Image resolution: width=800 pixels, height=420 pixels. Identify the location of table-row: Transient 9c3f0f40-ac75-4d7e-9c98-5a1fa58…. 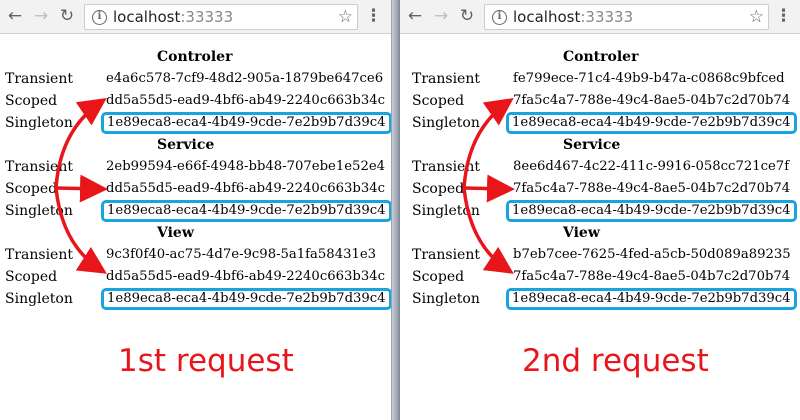
(195, 255).